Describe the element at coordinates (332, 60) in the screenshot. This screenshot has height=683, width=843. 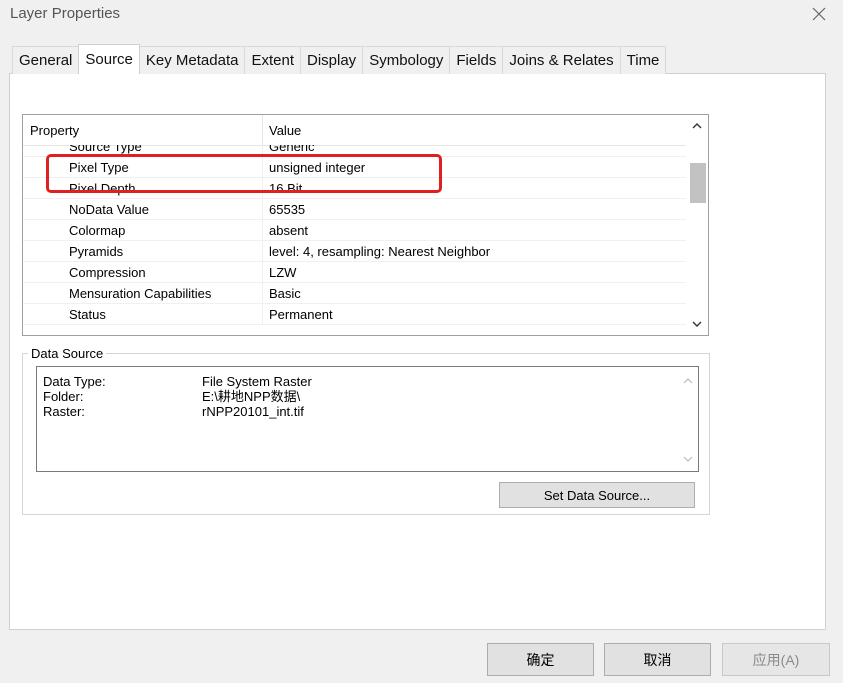
I see `tab-display: Display` at that location.